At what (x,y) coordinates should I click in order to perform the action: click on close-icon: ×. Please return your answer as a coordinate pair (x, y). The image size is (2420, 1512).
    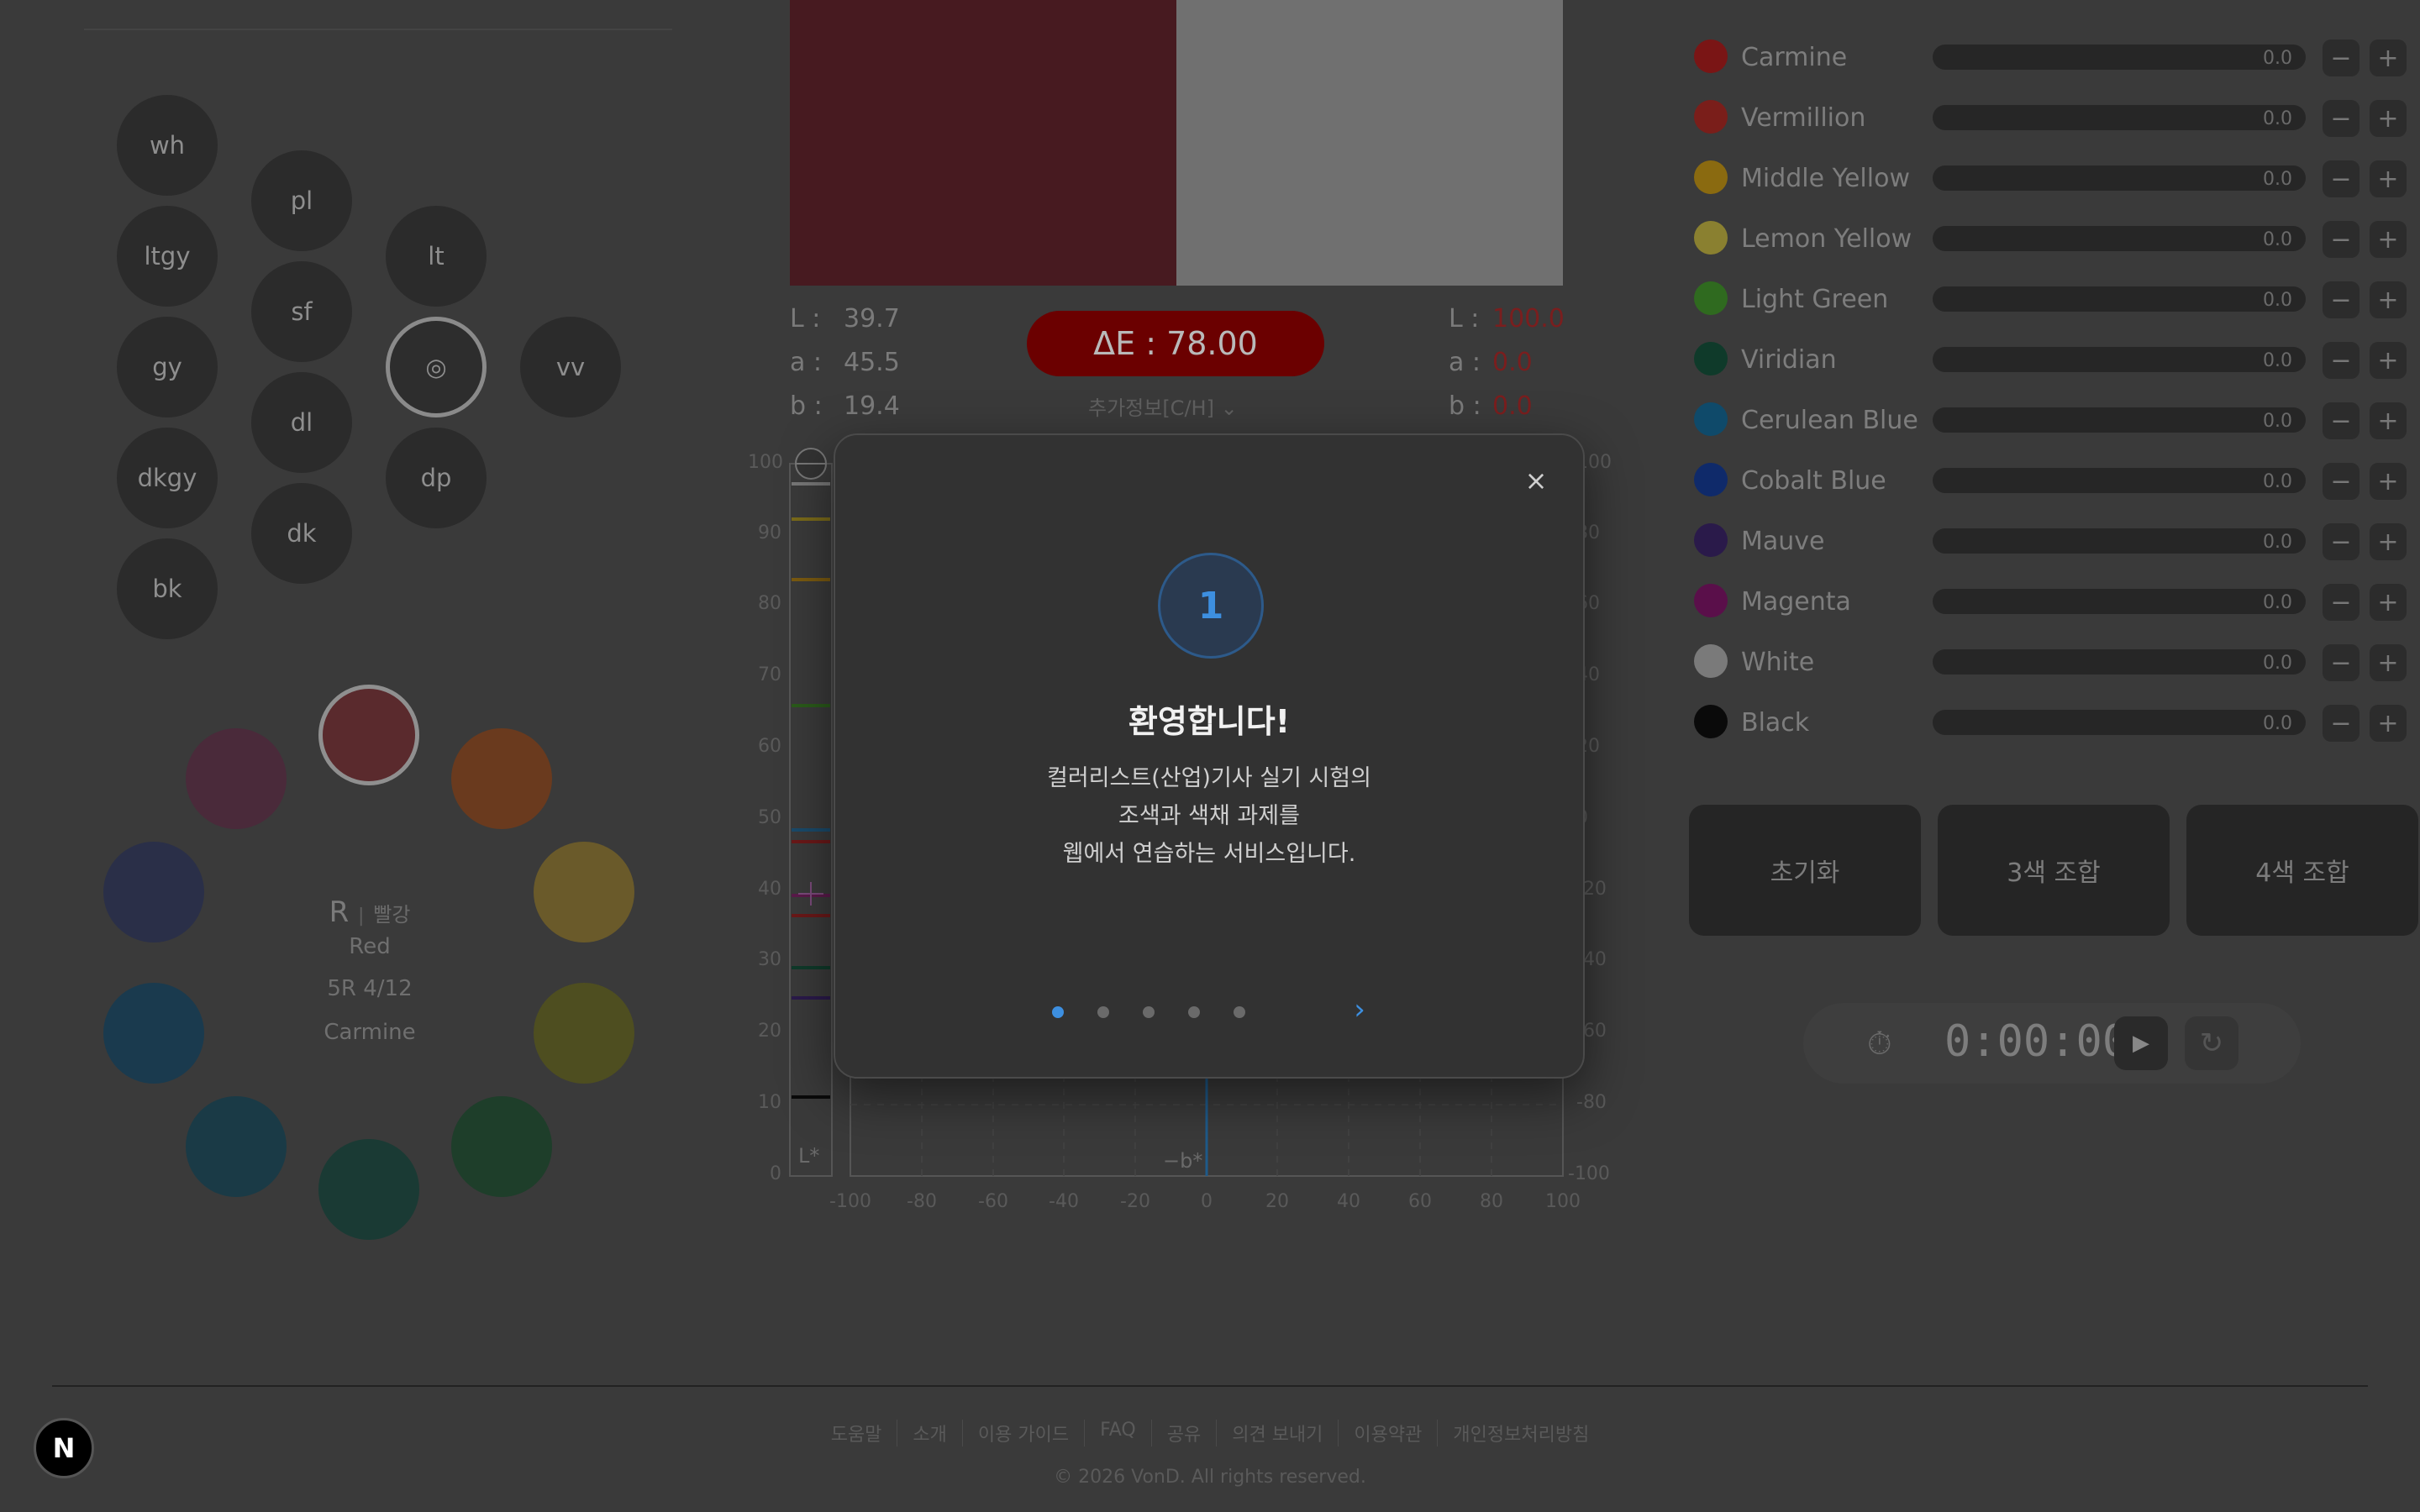
    Looking at the image, I should click on (1536, 480).